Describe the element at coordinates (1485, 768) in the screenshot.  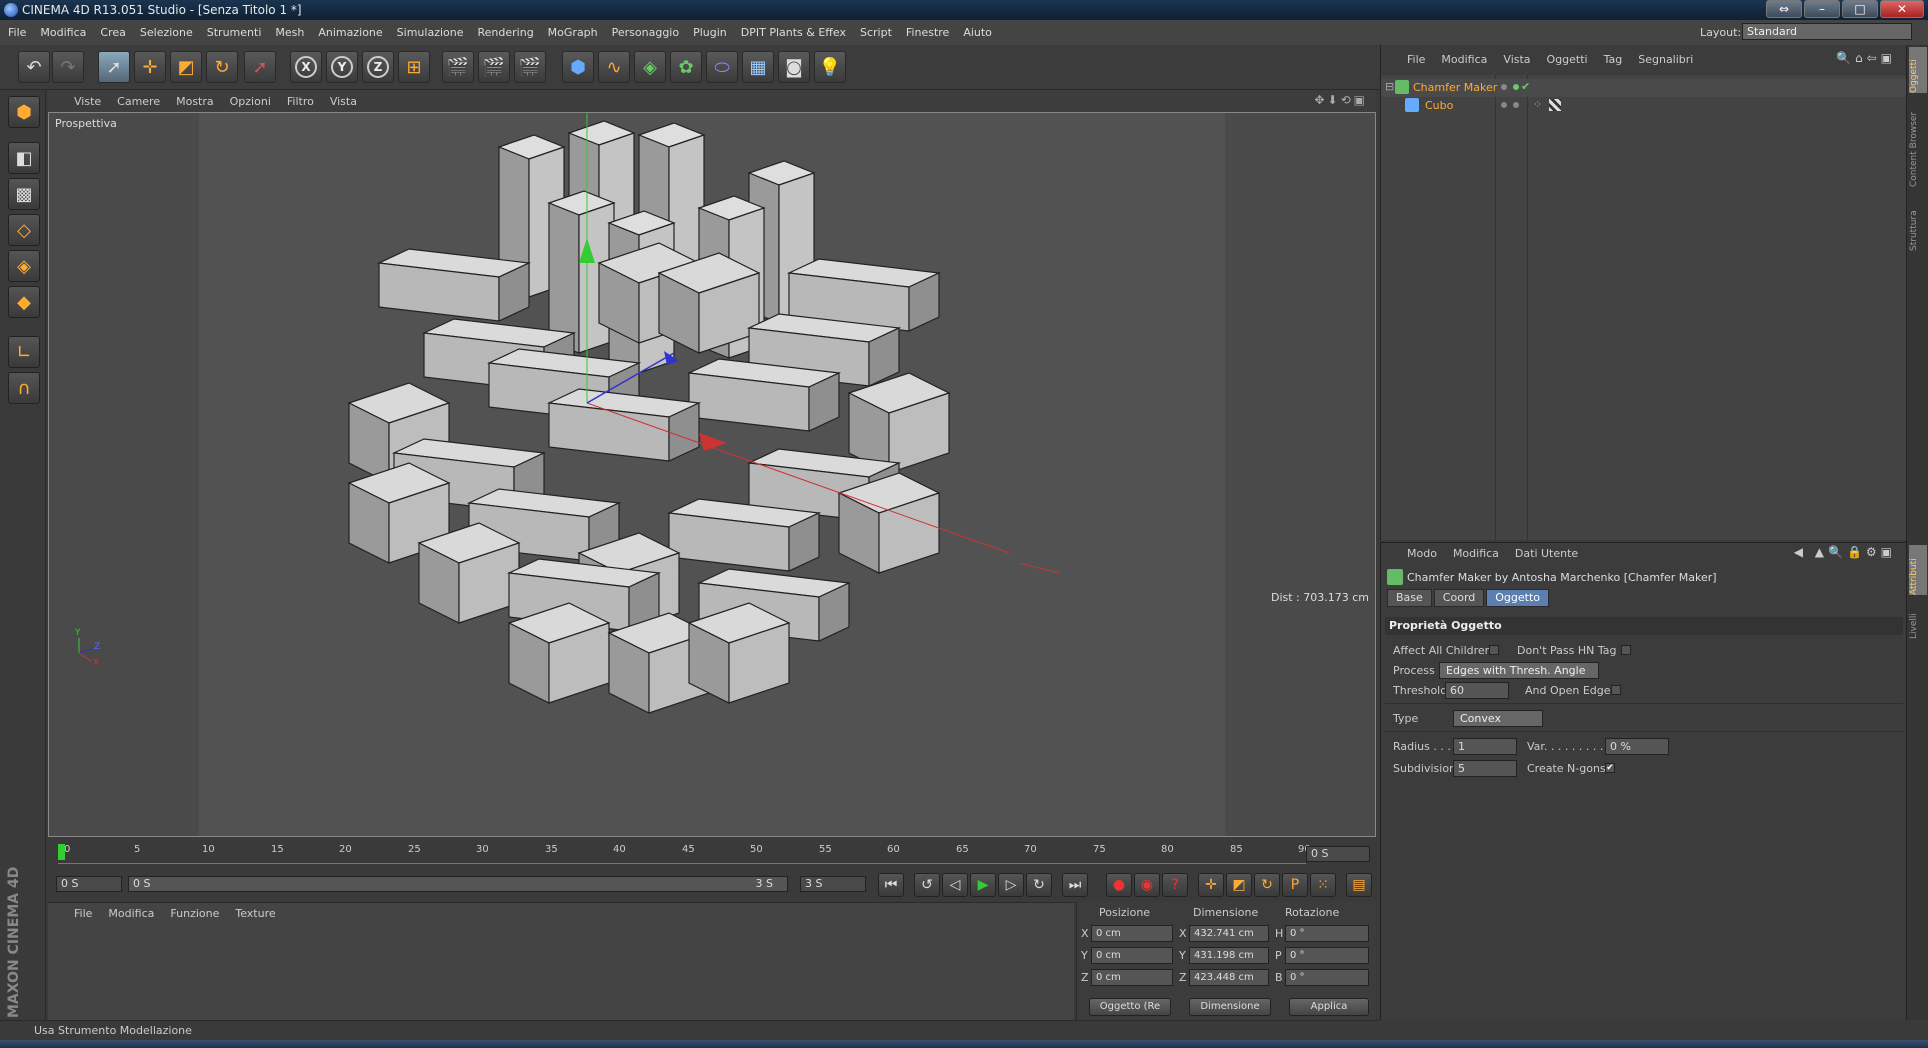
I see `subdivision-field: 5` at that location.